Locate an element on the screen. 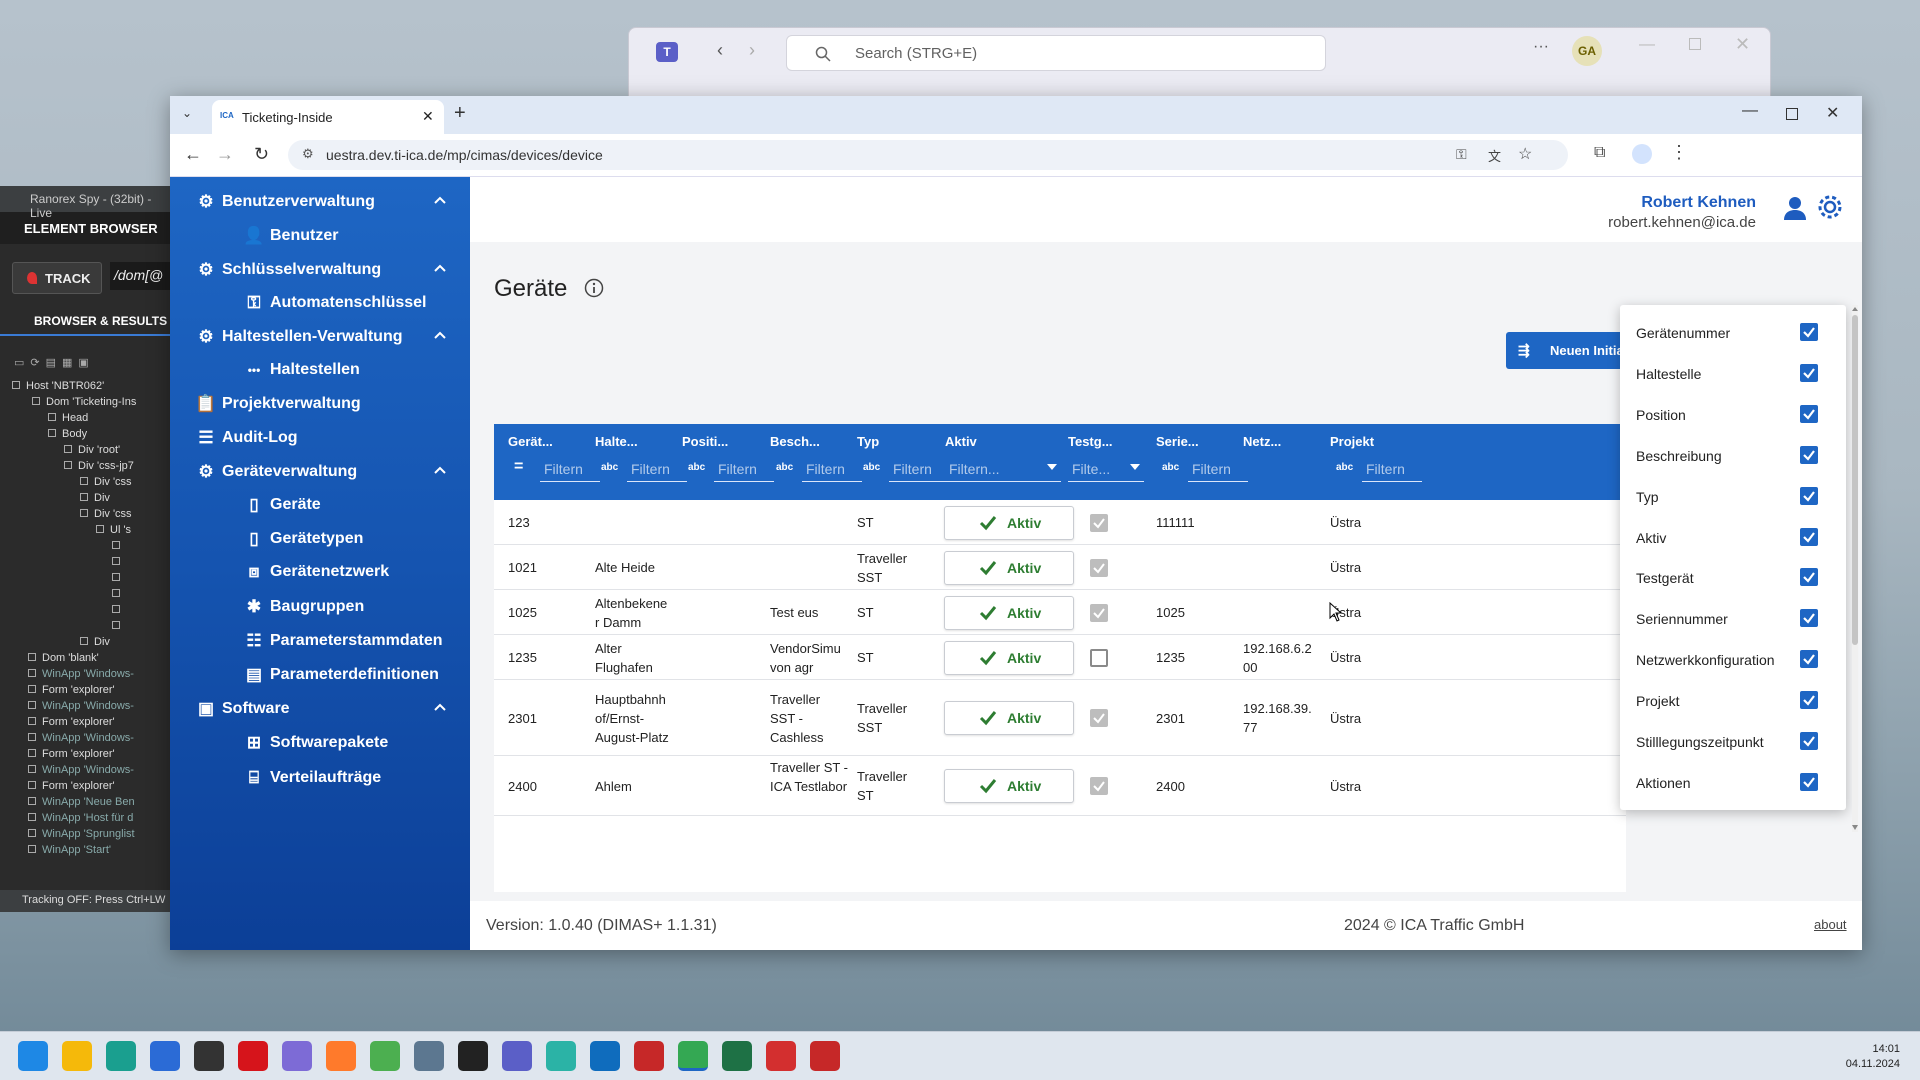 This screenshot has height=1080, width=1920. tree-node: Head is located at coordinates (88, 418).